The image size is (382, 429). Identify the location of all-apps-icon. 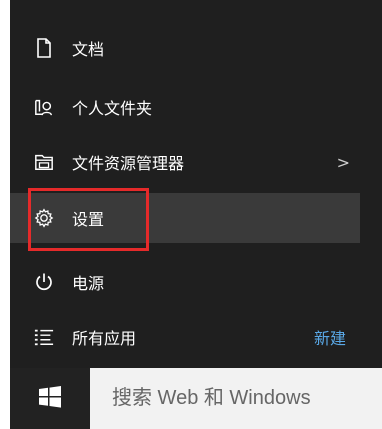
(44, 337).